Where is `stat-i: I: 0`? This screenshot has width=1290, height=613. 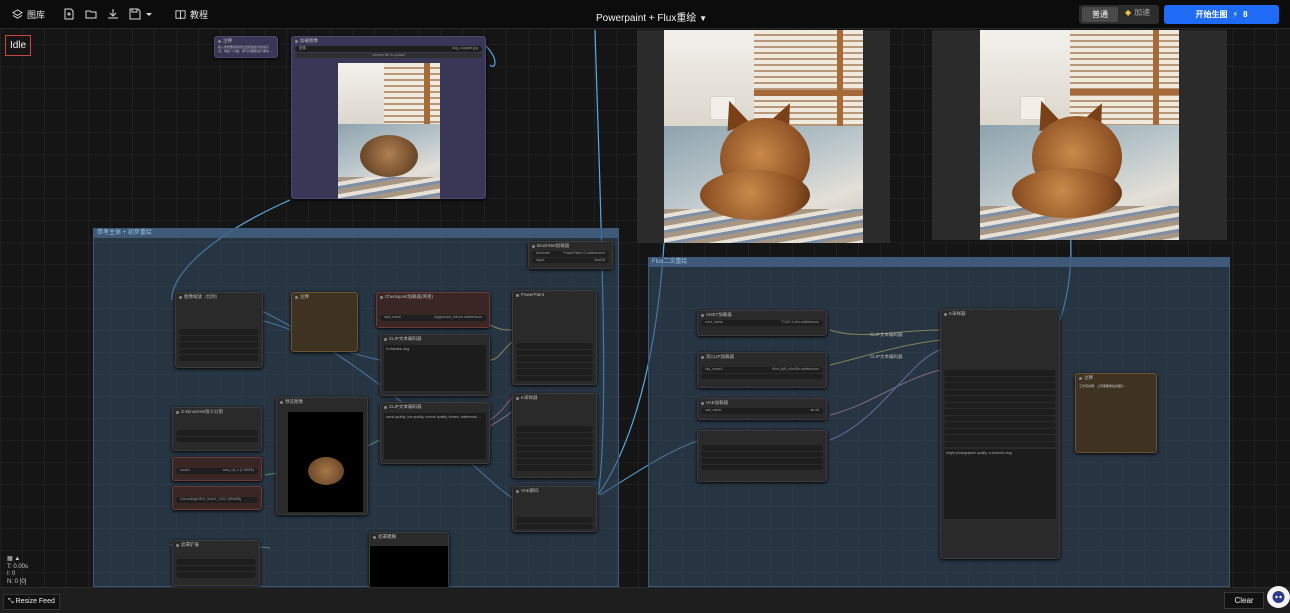
stat-i: I: 0 is located at coordinates (11, 574).